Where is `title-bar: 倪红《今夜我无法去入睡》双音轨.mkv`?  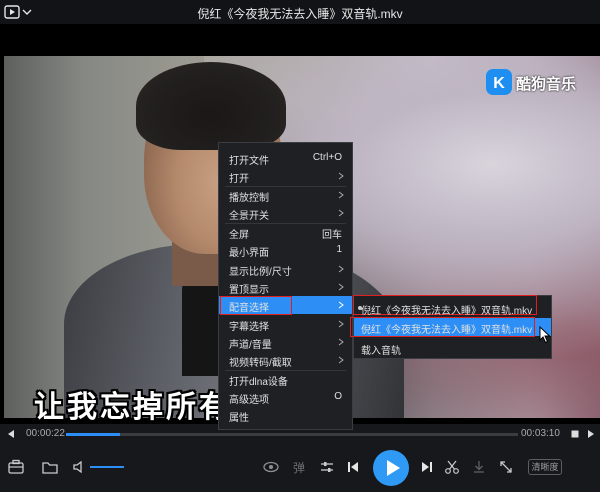 title-bar: 倪红《今夜我无法去入睡》双音轨.mkv is located at coordinates (300, 12).